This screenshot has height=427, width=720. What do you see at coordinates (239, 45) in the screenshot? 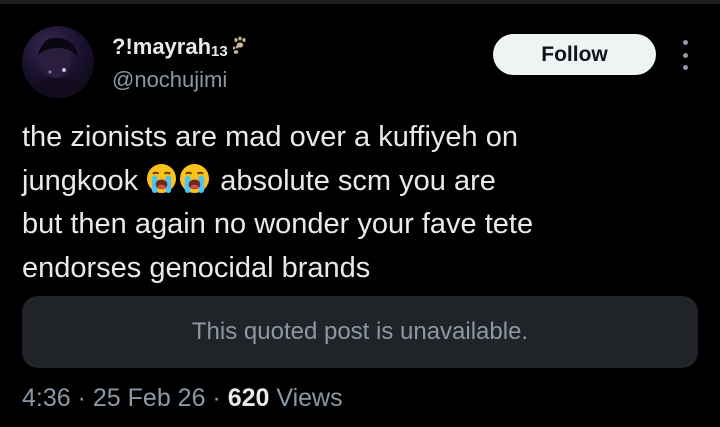
I see `paw-prints-icon` at bounding box center [239, 45].